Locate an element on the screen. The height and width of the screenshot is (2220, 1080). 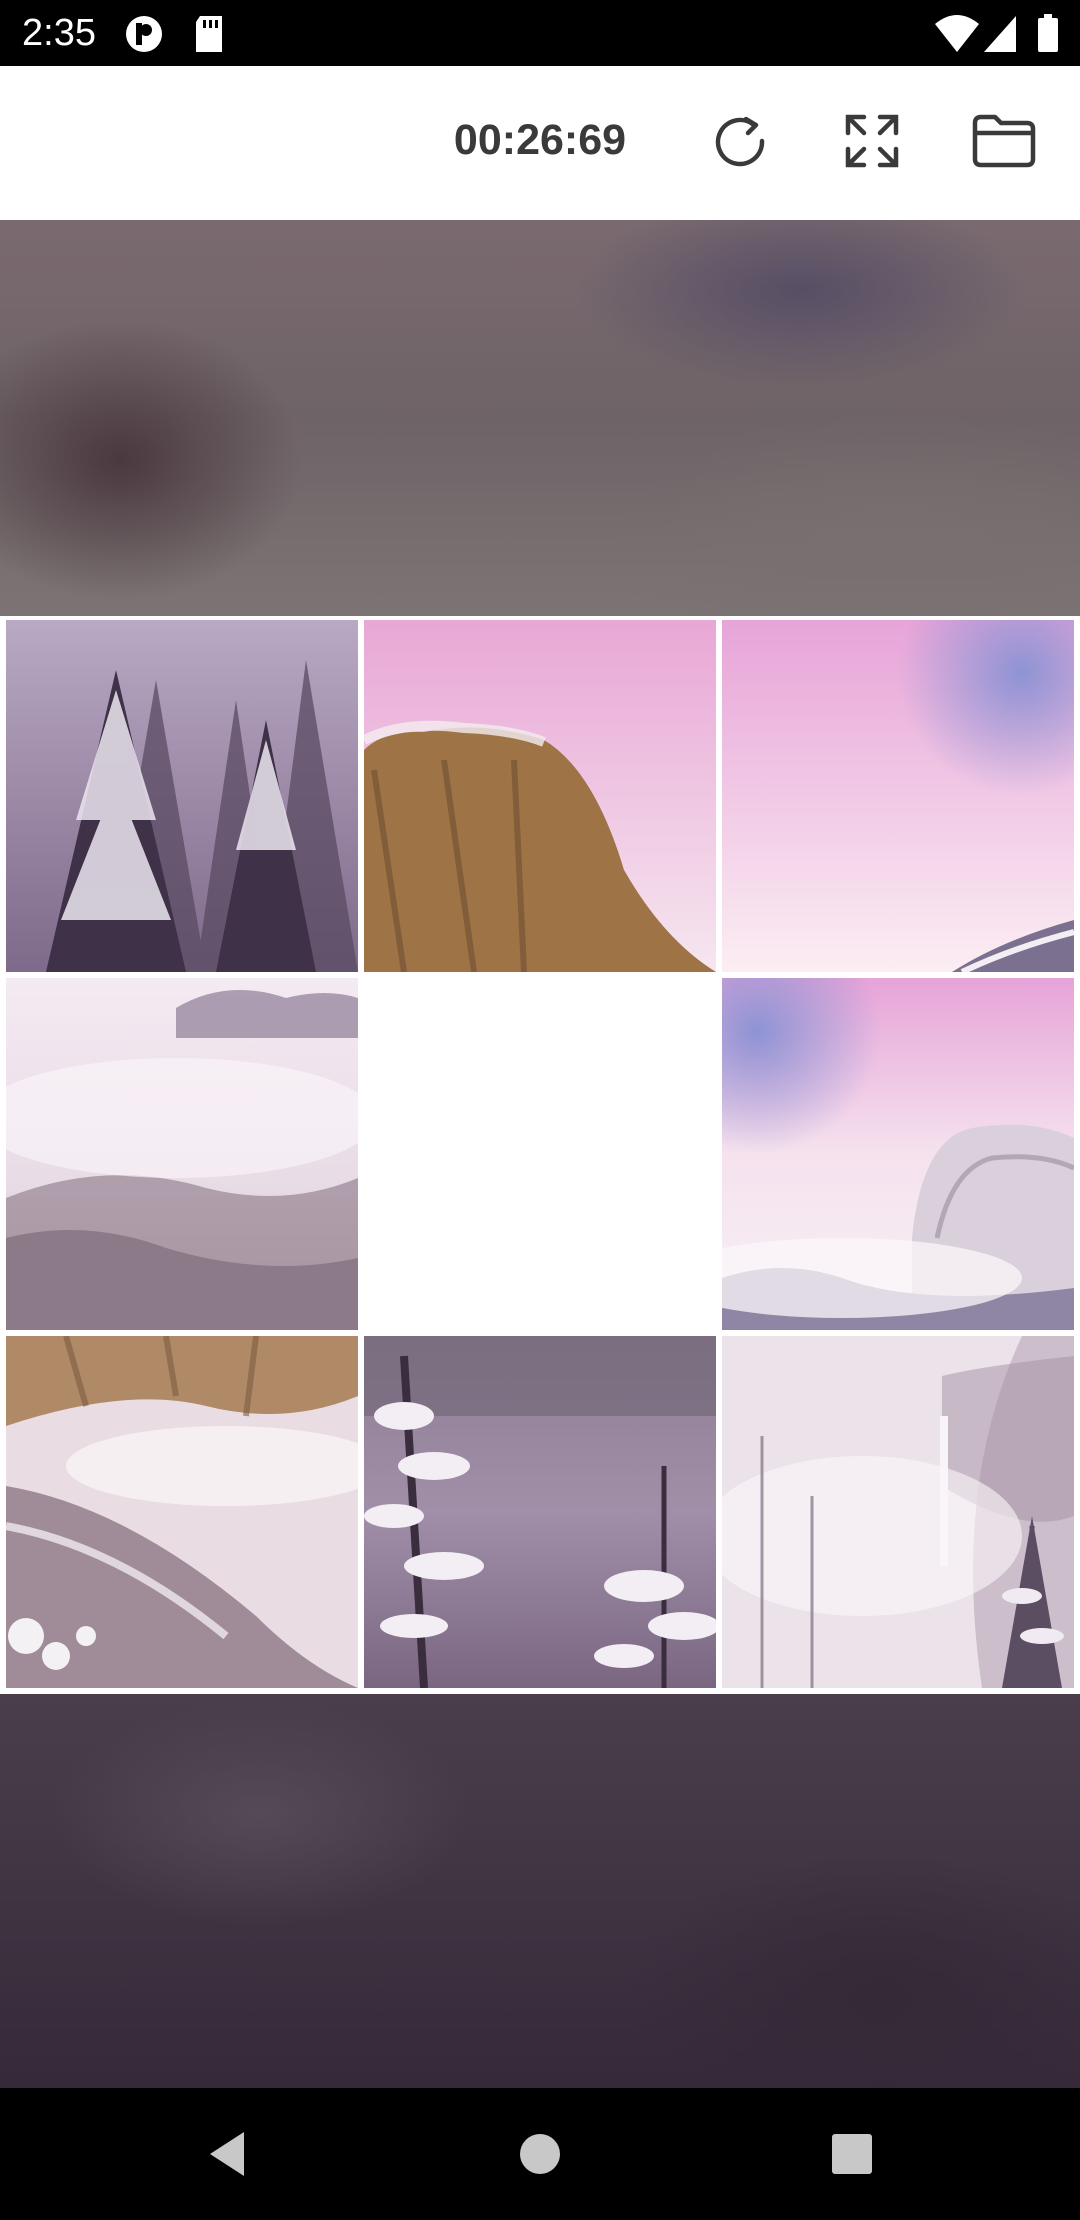
open-folder-button is located at coordinates (1004, 143).